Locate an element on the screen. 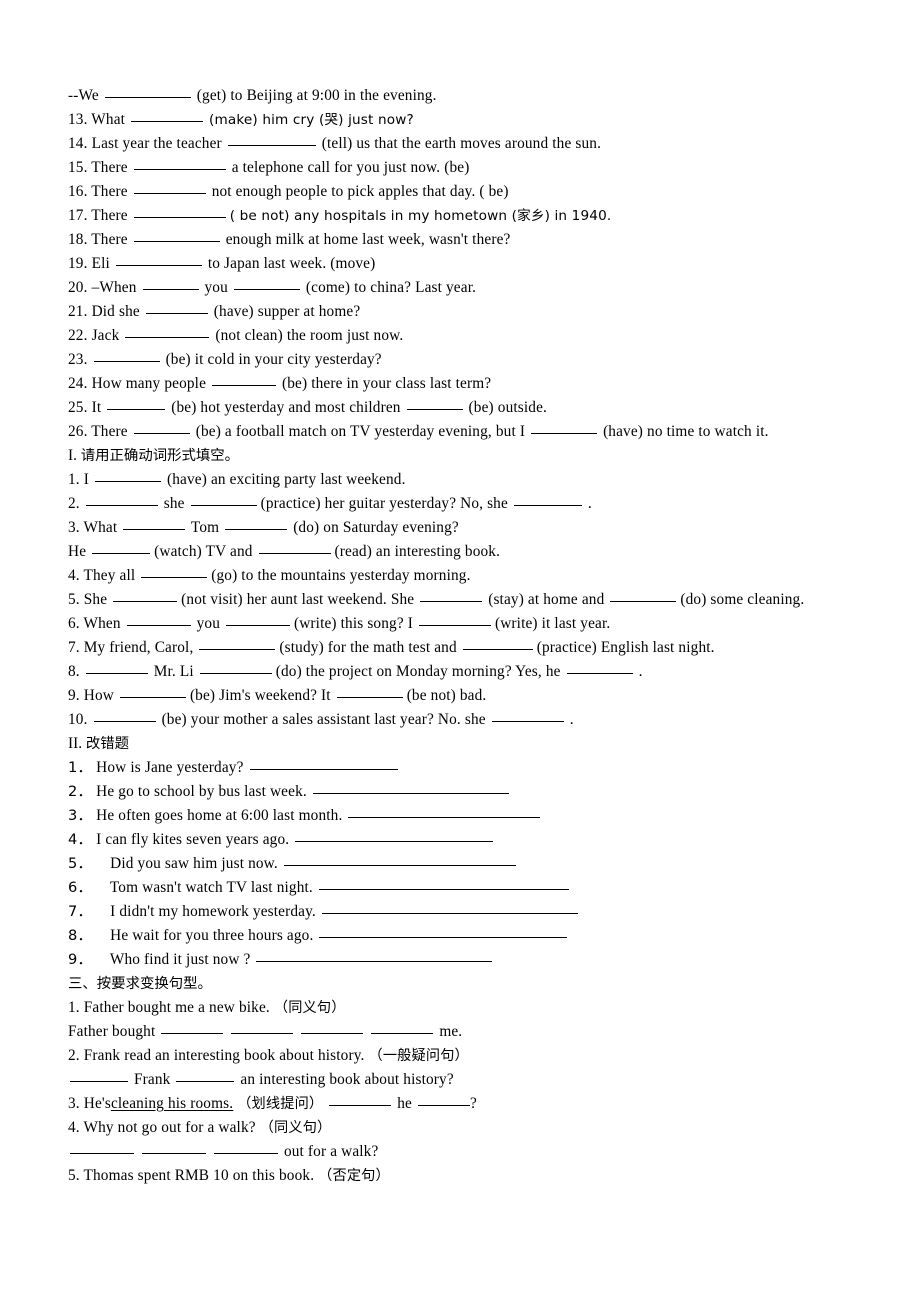  item-prompt-plain: He's is located at coordinates (97, 1103).